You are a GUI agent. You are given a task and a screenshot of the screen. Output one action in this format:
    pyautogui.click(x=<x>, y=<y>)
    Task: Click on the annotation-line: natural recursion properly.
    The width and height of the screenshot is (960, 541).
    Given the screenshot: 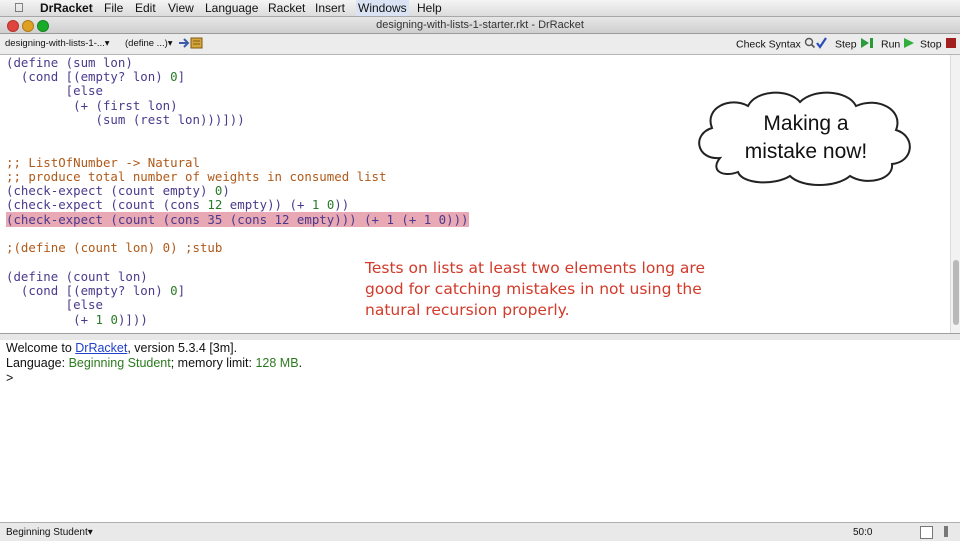 What is the action you would take?
    pyautogui.click(x=467, y=310)
    